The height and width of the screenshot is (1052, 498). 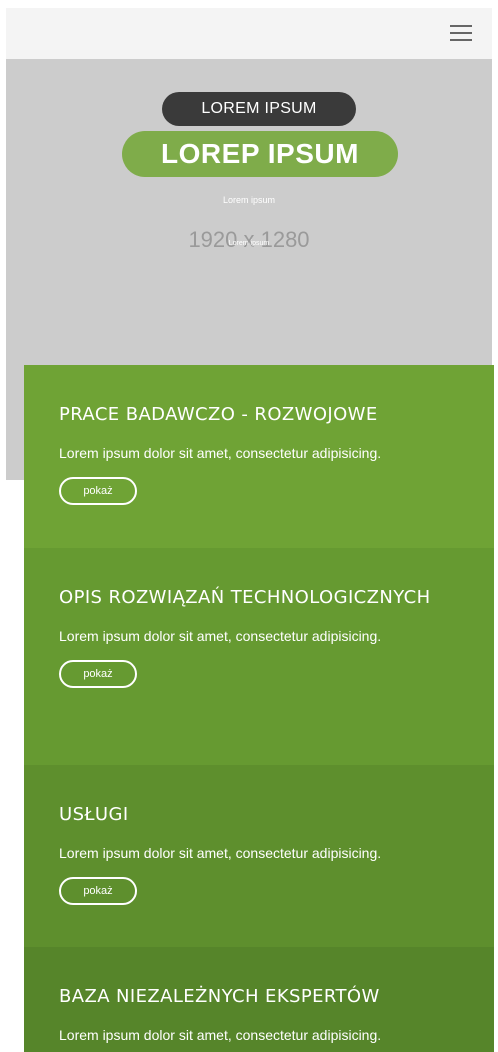 I want to click on top-navbar, so click(x=249, y=33).